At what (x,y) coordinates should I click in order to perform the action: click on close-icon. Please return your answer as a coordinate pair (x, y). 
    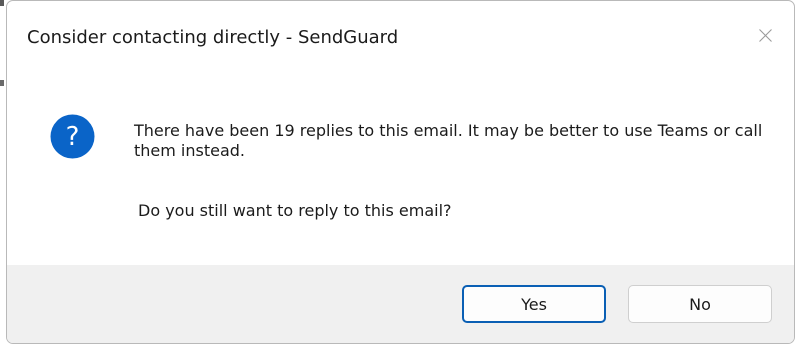
    Looking at the image, I should click on (765, 35).